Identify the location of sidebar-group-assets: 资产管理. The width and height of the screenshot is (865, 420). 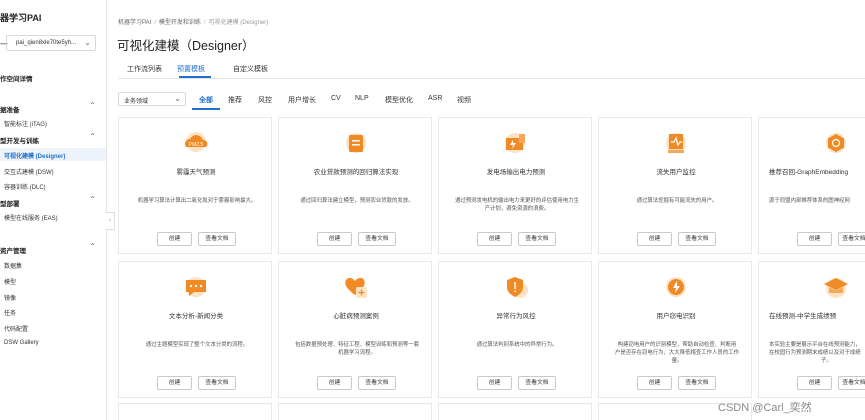
(13, 250).